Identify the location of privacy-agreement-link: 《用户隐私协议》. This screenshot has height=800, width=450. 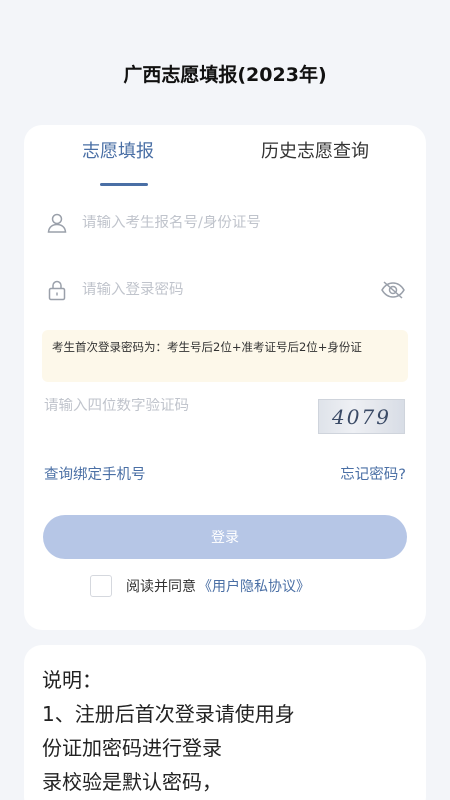
(254, 586).